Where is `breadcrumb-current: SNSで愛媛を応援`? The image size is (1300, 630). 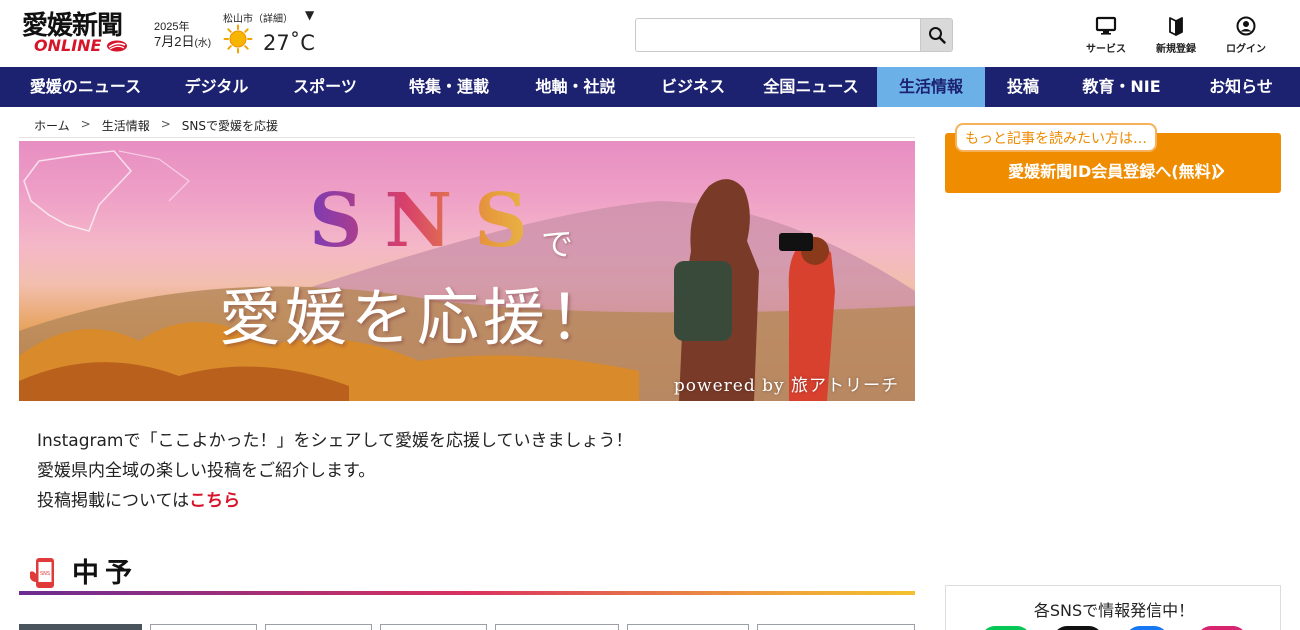 breadcrumb-current: SNSで愛媛を応援 is located at coordinates (229, 126).